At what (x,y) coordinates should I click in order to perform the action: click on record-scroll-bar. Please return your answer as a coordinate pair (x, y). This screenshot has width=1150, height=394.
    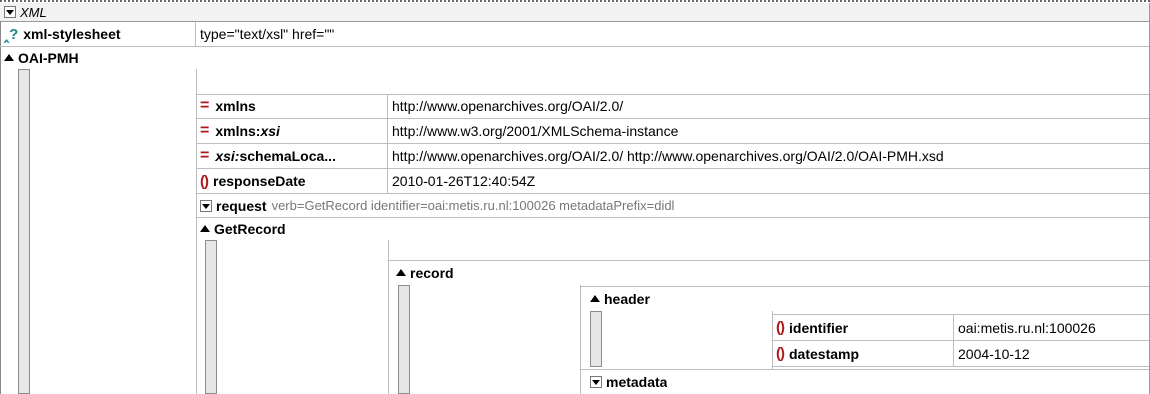
    Looking at the image, I should click on (404, 339).